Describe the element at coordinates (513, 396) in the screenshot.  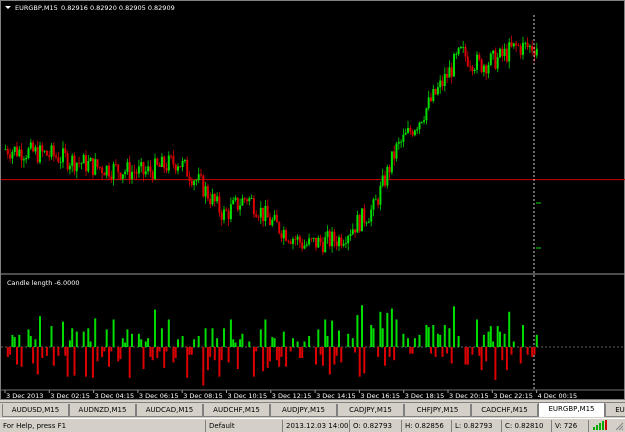
I see `time-axis-label: 3 Dec 22:15` at that location.